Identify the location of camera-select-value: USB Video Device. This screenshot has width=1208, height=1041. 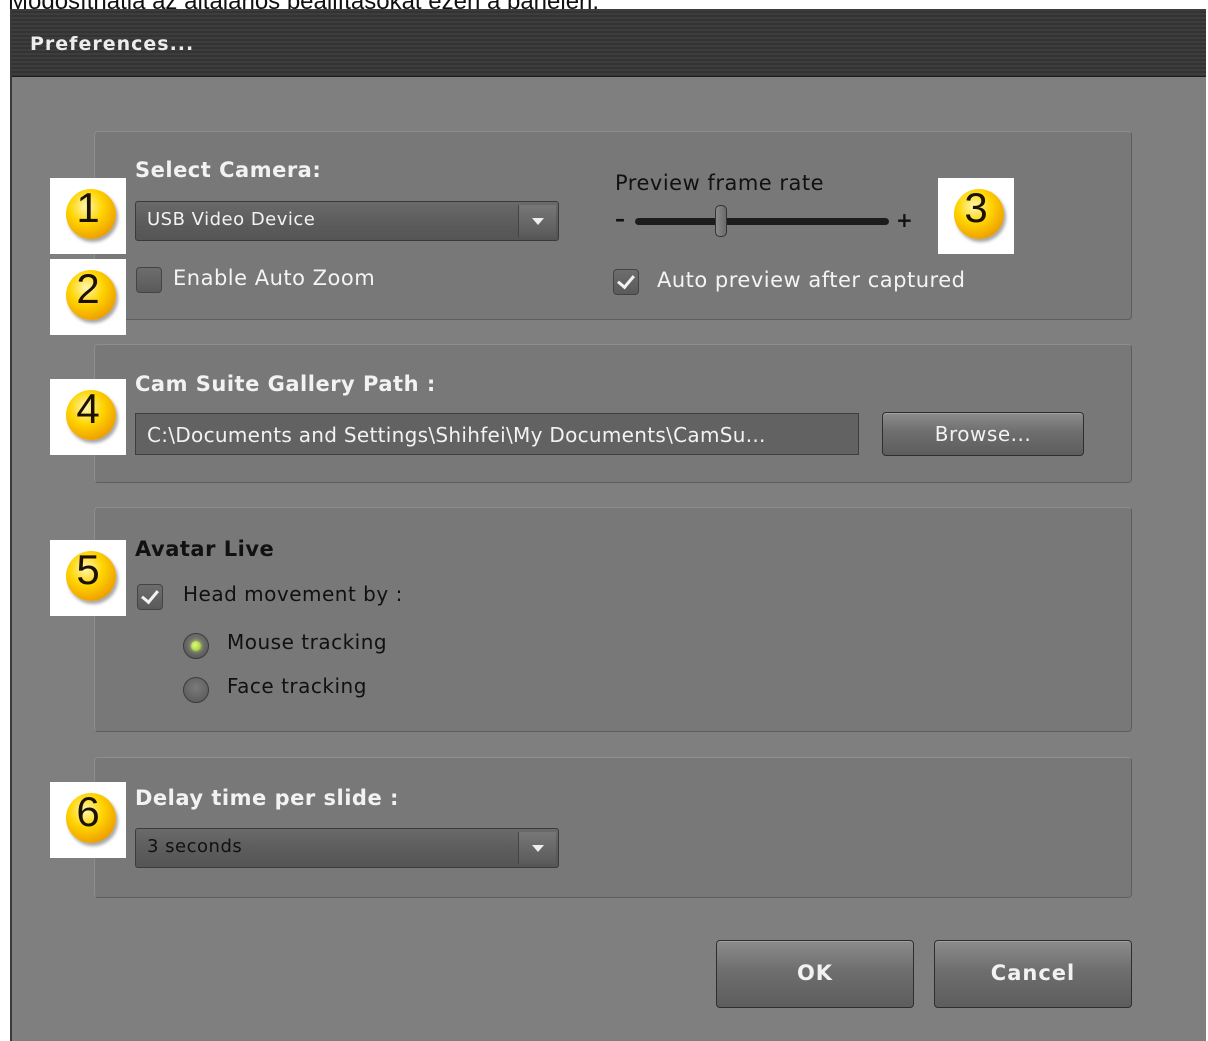
(231, 219).